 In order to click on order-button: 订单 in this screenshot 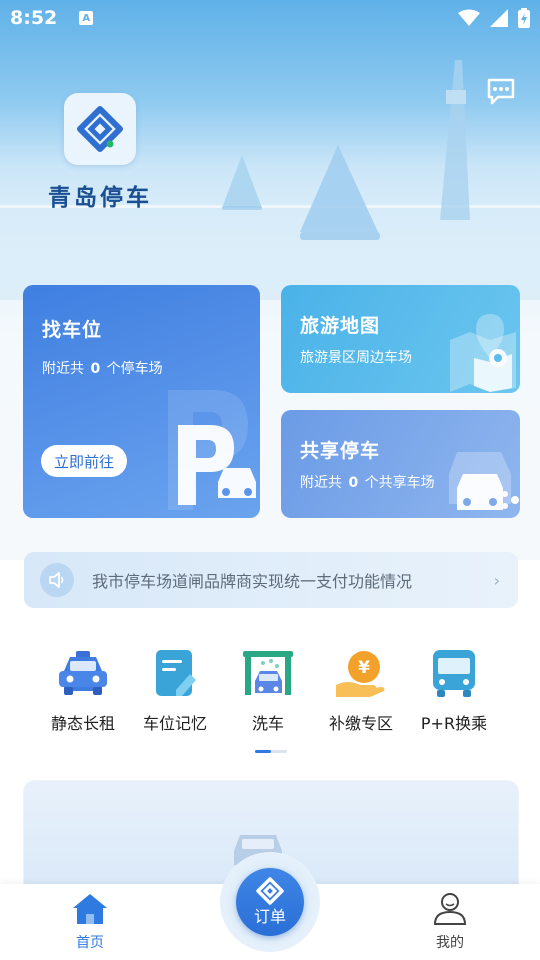, I will do `click(270, 902)`.